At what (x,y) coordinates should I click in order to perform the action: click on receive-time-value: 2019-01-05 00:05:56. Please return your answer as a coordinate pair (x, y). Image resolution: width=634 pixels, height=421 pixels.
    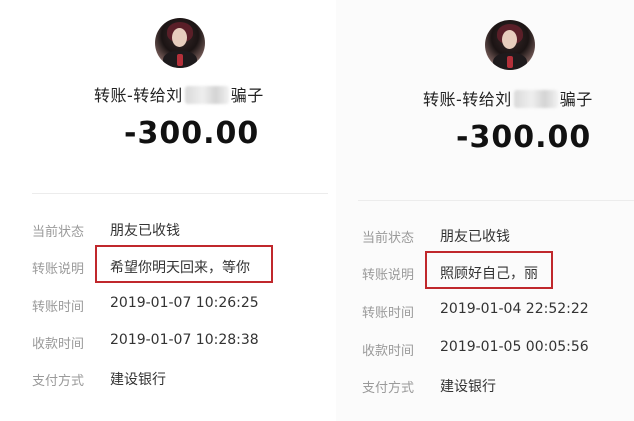
    Looking at the image, I should click on (514, 347).